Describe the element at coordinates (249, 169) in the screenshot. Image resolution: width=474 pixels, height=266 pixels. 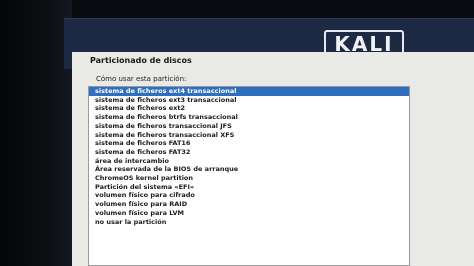
I see `list-item: Área reservada de la BIOS de arranque` at that location.